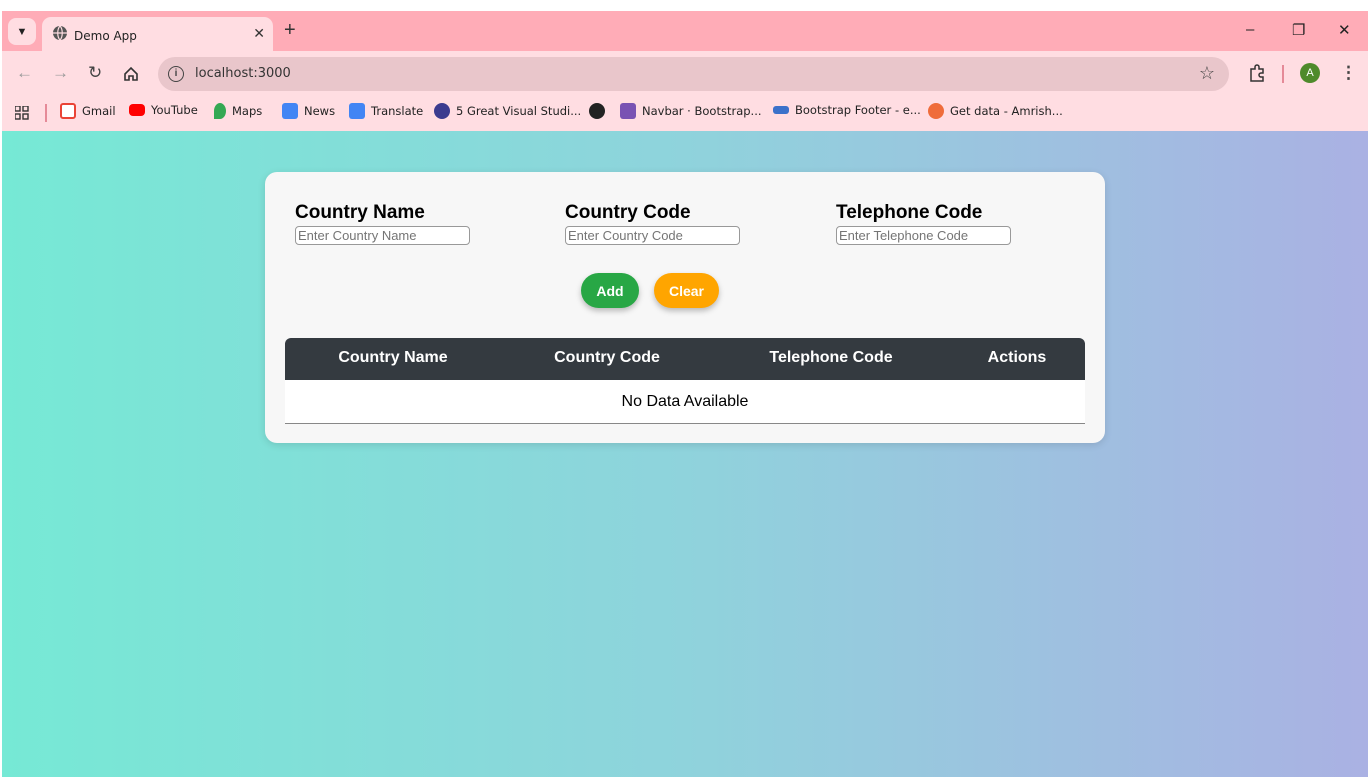  Describe the element at coordinates (781, 110) in the screenshot. I see `mdb-icon` at that location.